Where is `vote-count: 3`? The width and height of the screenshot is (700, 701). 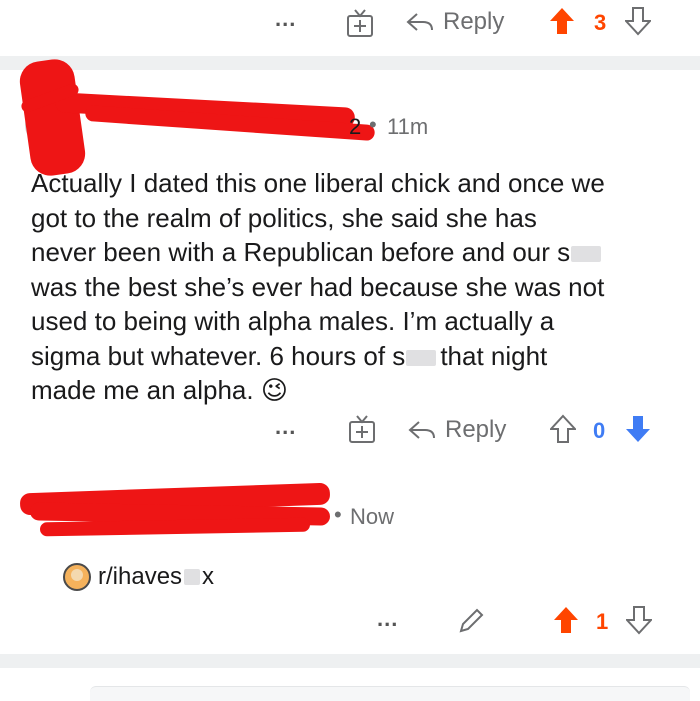
vote-count: 3 is located at coordinates (600, 22).